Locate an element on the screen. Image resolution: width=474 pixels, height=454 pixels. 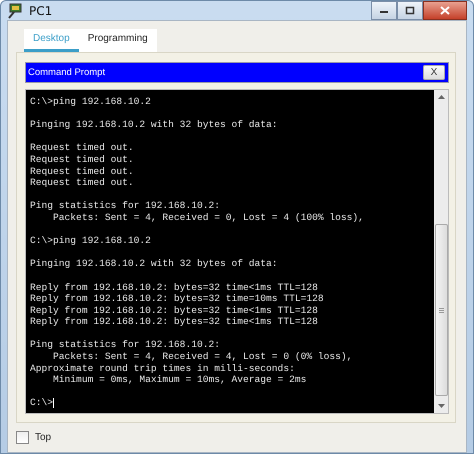
window-title: PC1 is located at coordinates (41, 11).